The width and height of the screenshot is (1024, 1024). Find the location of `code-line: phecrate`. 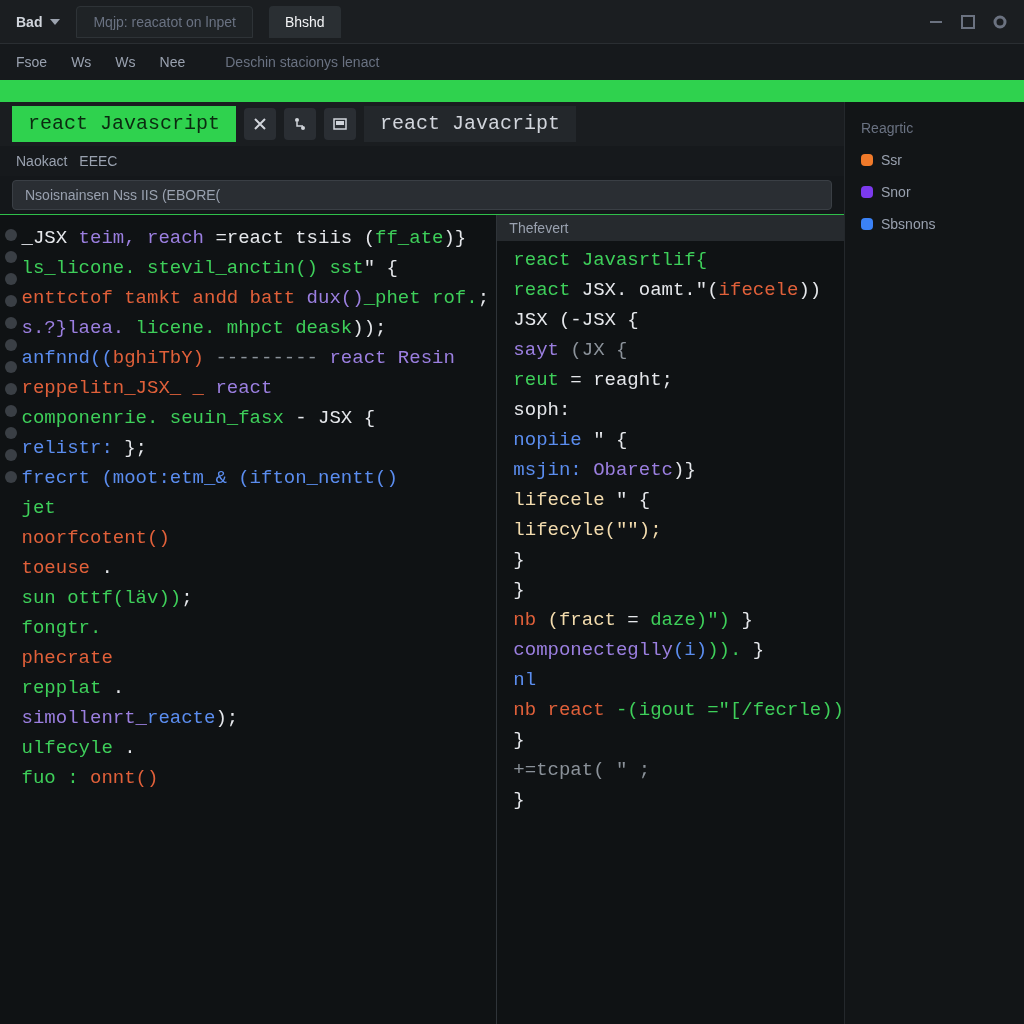

code-line: phecrate is located at coordinates (67, 658).